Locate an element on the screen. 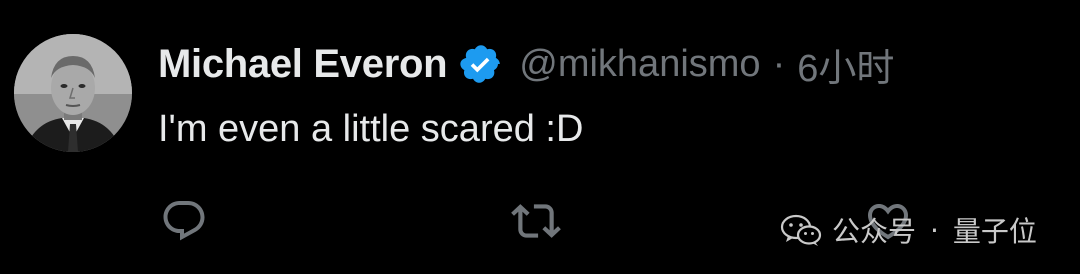 This screenshot has width=1080, height=274. reply-icon is located at coordinates (184, 221).